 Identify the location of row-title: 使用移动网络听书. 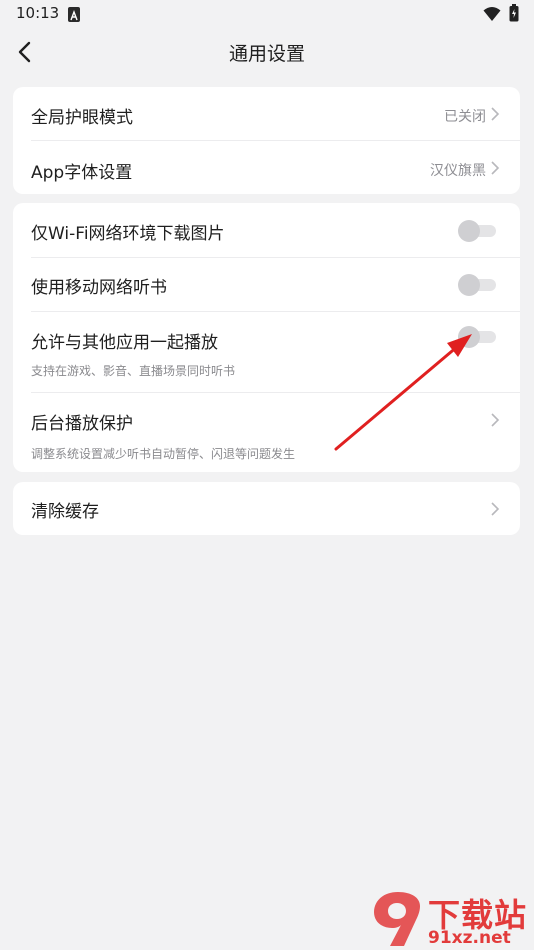
(99, 288).